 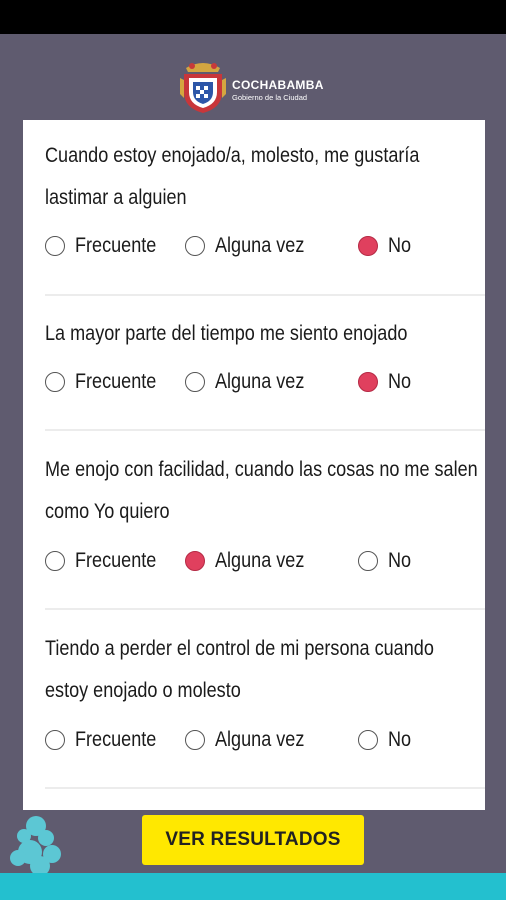 I want to click on question-1-option-frecuente: Frecuente, so click(x=107, y=246).